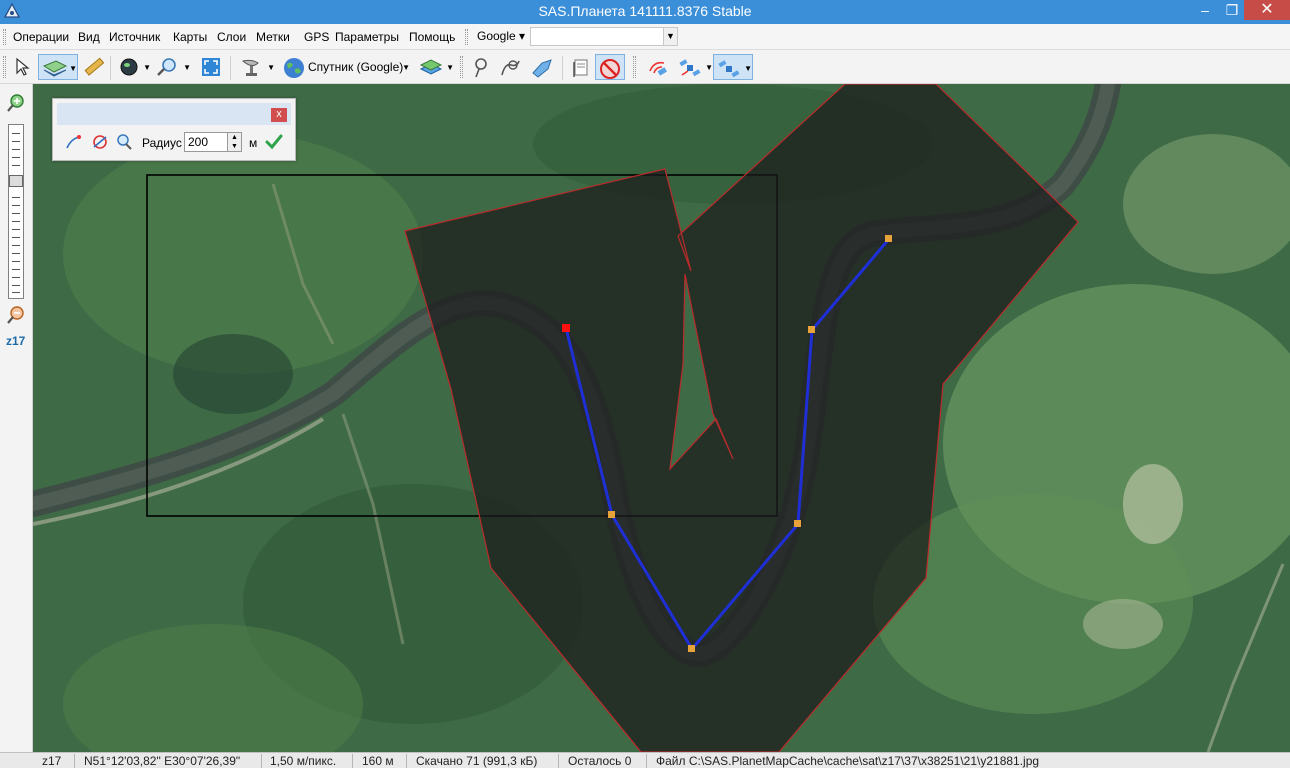 The height and width of the screenshot is (768, 1290). What do you see at coordinates (1267, 10) in the screenshot?
I see `close-button: ✕` at bounding box center [1267, 10].